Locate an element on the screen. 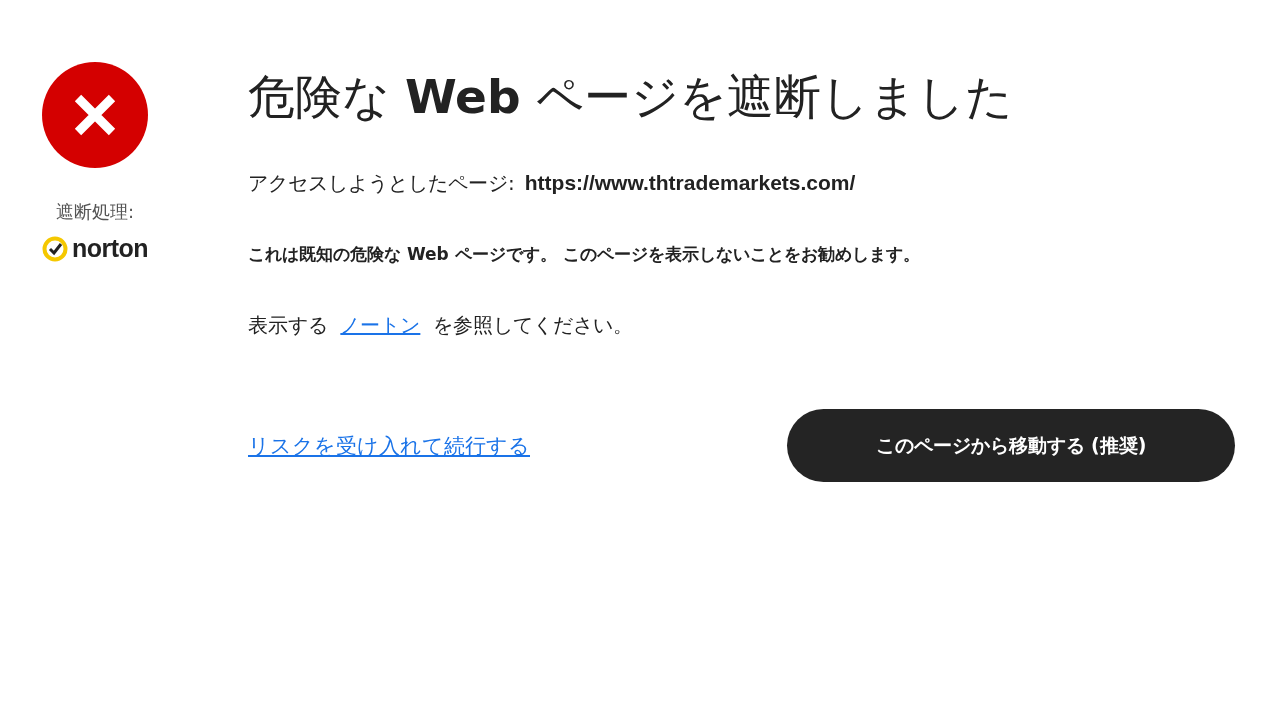 The image size is (1280, 720). brand-name: norton is located at coordinates (110, 248).